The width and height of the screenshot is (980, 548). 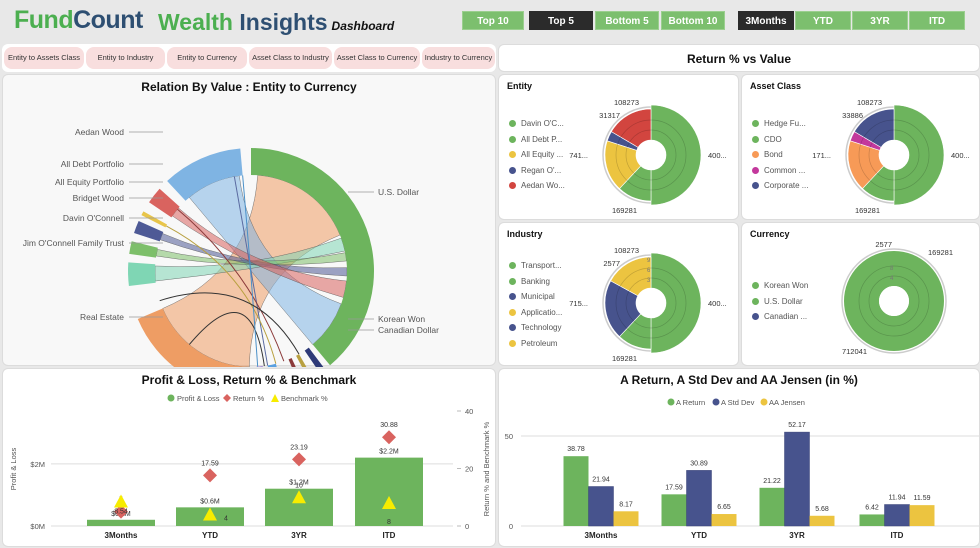 I want to click on value-label-bottom: 169281, so click(x=867, y=210).